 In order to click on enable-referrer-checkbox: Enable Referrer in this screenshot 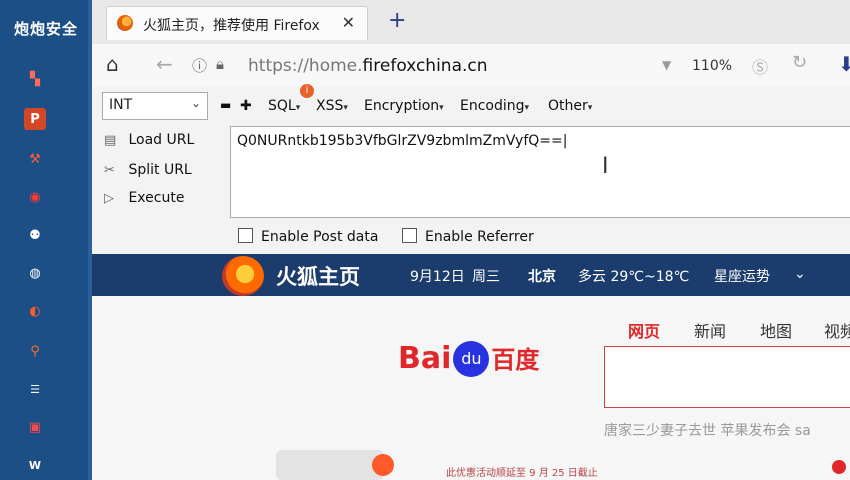, I will do `click(468, 236)`.